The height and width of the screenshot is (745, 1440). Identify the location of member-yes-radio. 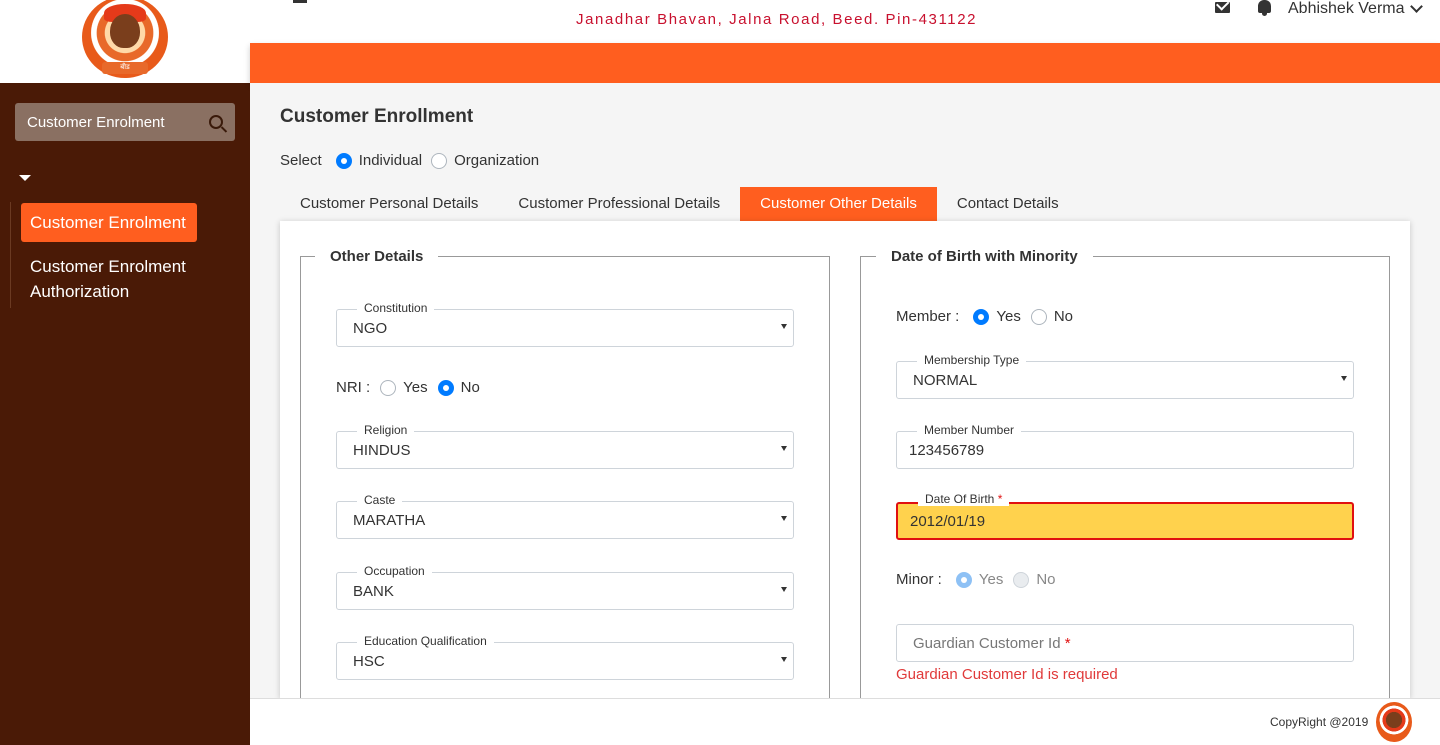
(981, 316).